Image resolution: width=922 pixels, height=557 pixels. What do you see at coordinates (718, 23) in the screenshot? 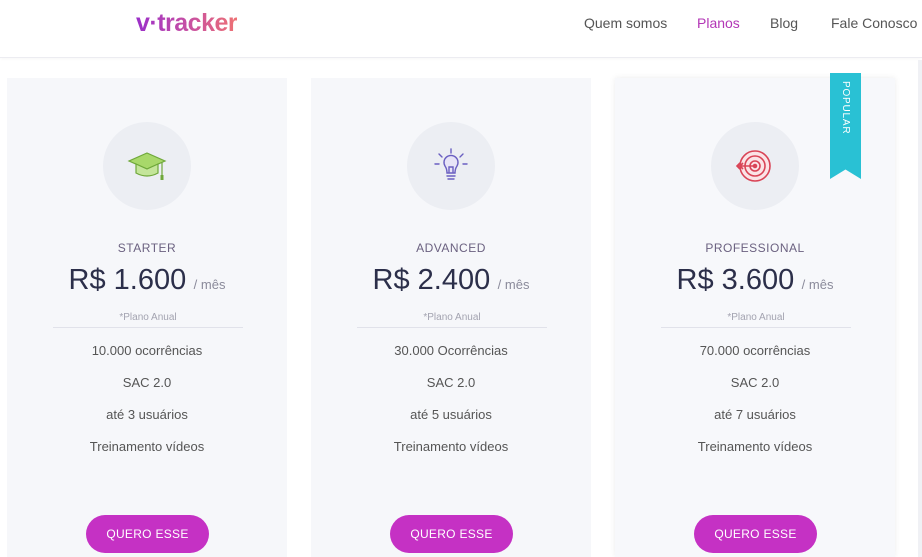
I see `nav-planos: Planos` at bounding box center [718, 23].